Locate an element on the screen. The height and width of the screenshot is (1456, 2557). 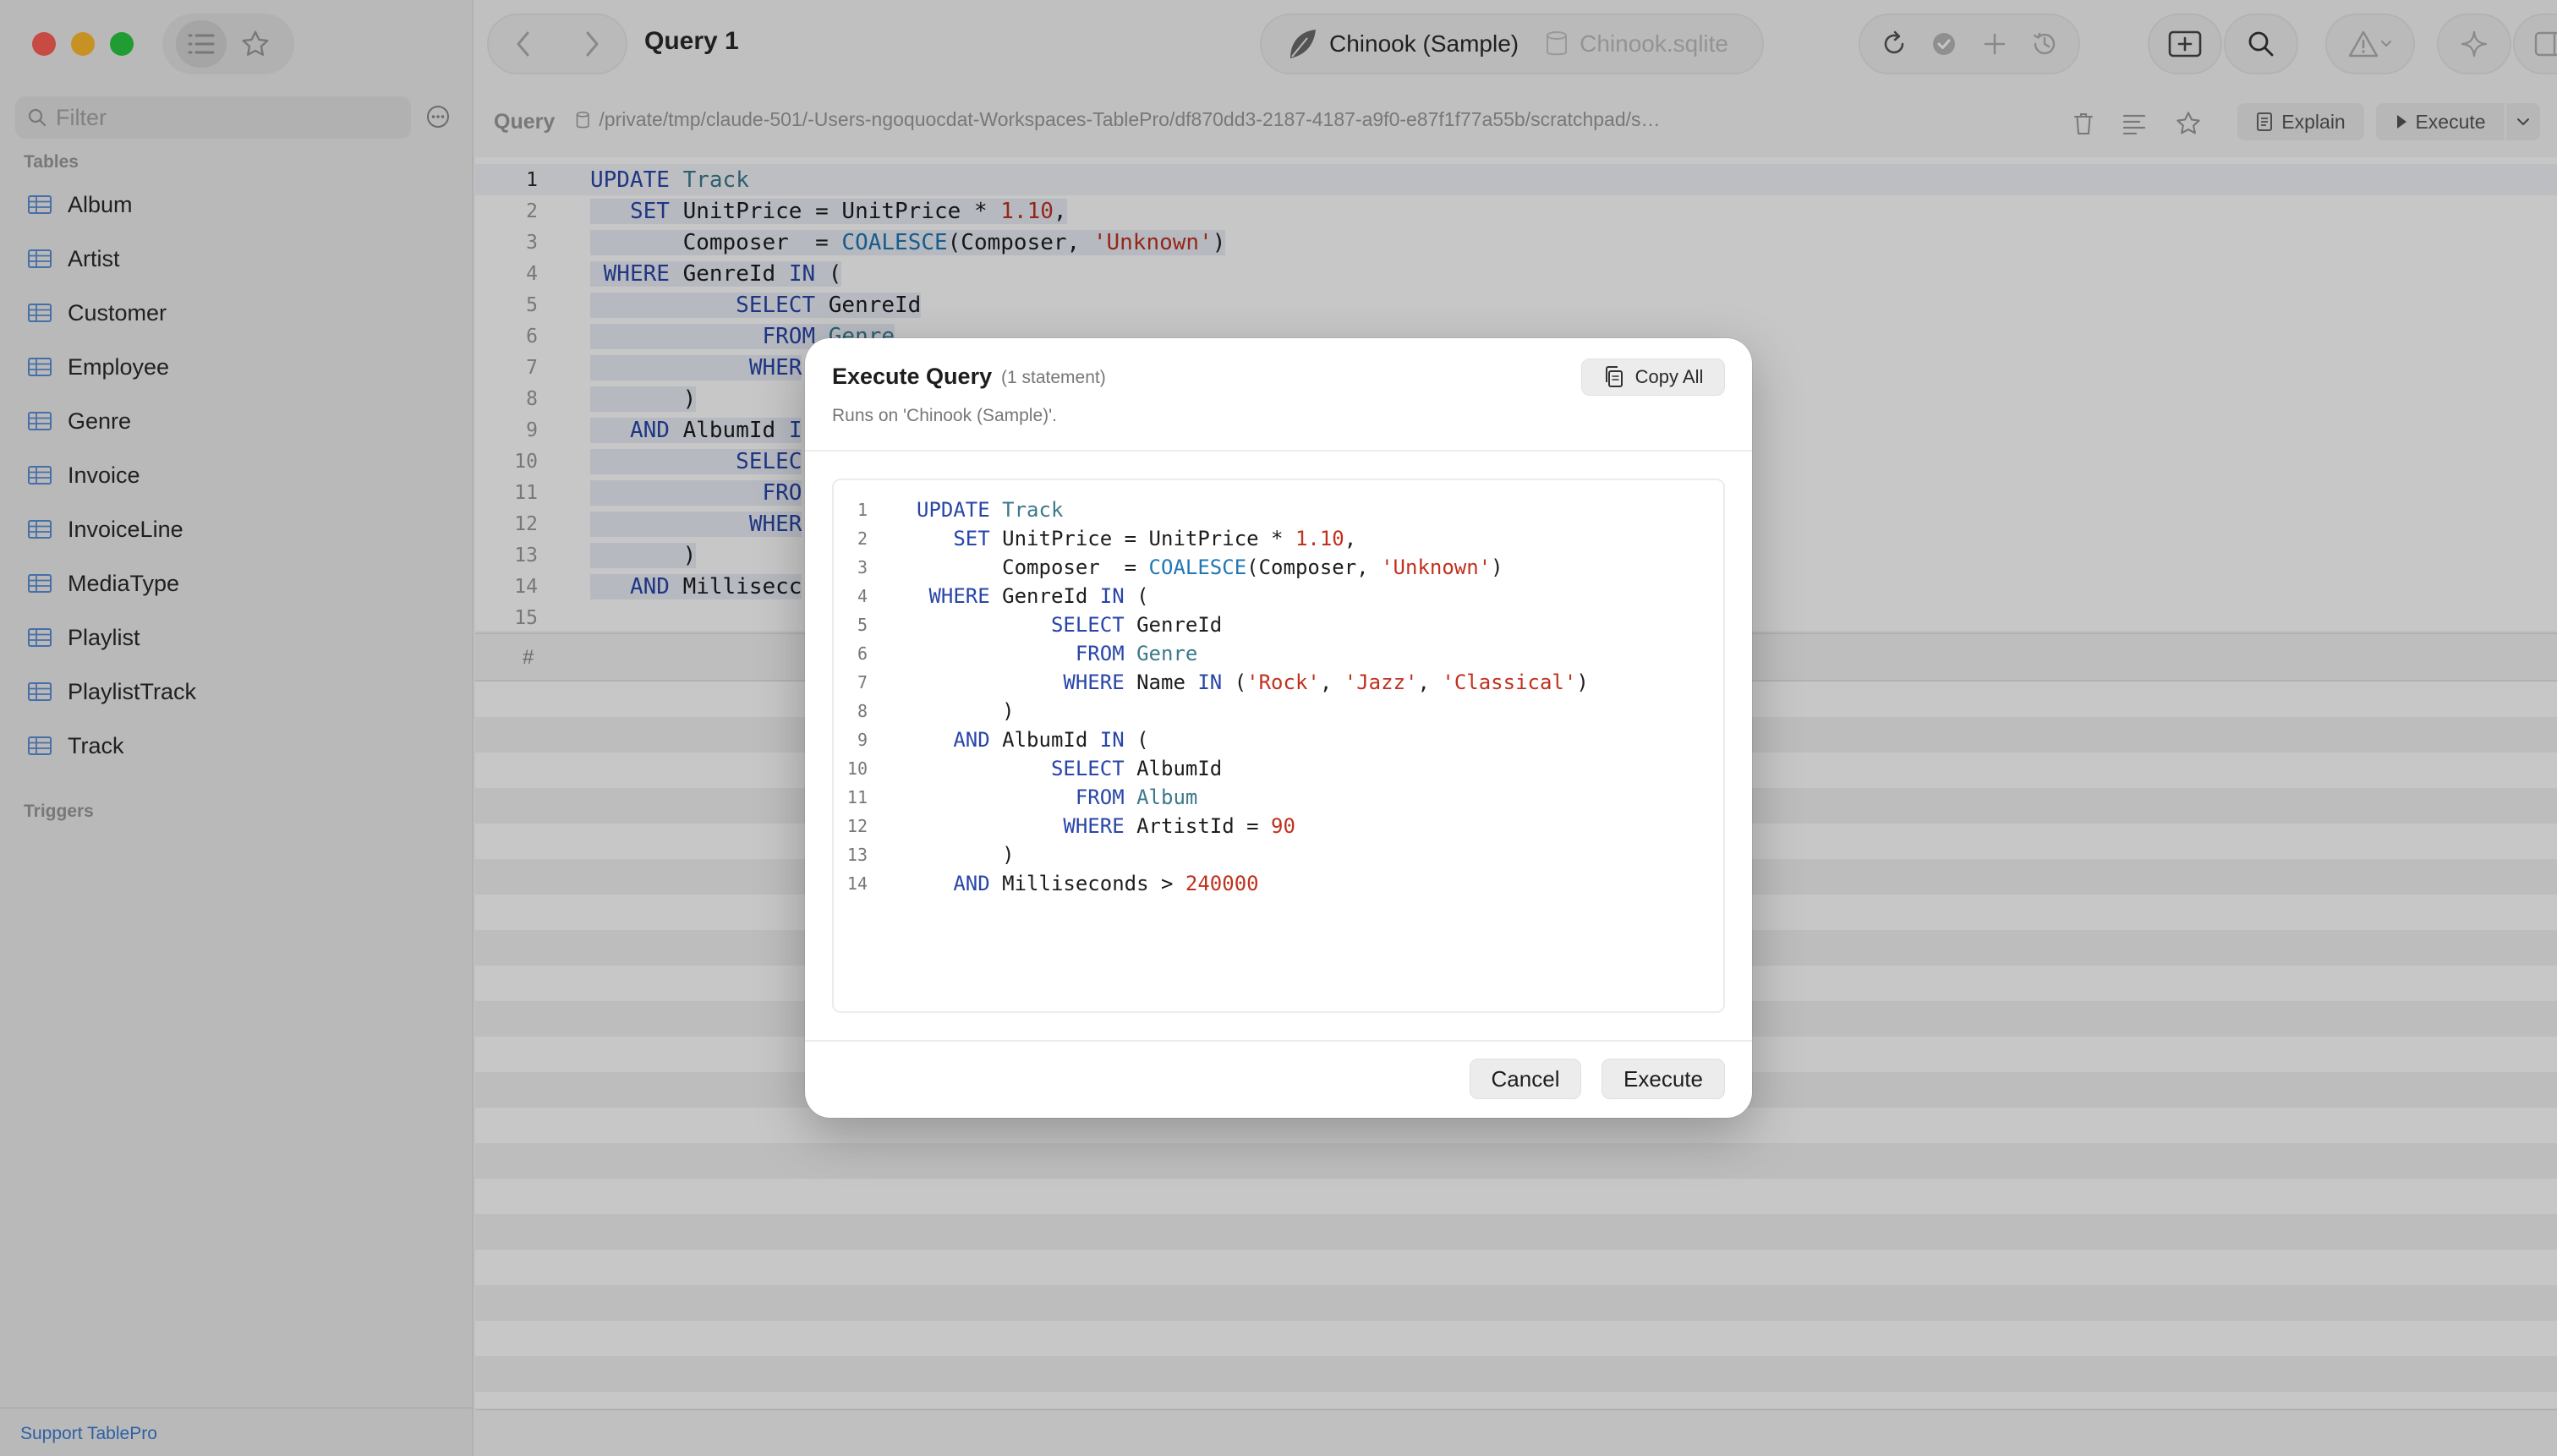
code-token: Album is located at coordinates (1167, 797).